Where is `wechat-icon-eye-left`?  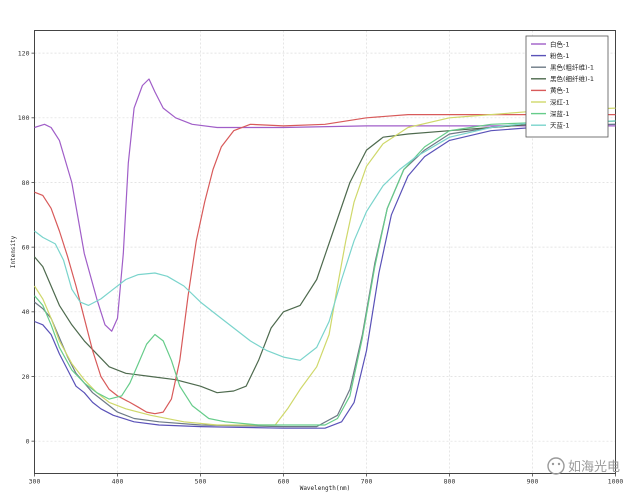 wechat-icon-eye-left is located at coordinates (553, 464).